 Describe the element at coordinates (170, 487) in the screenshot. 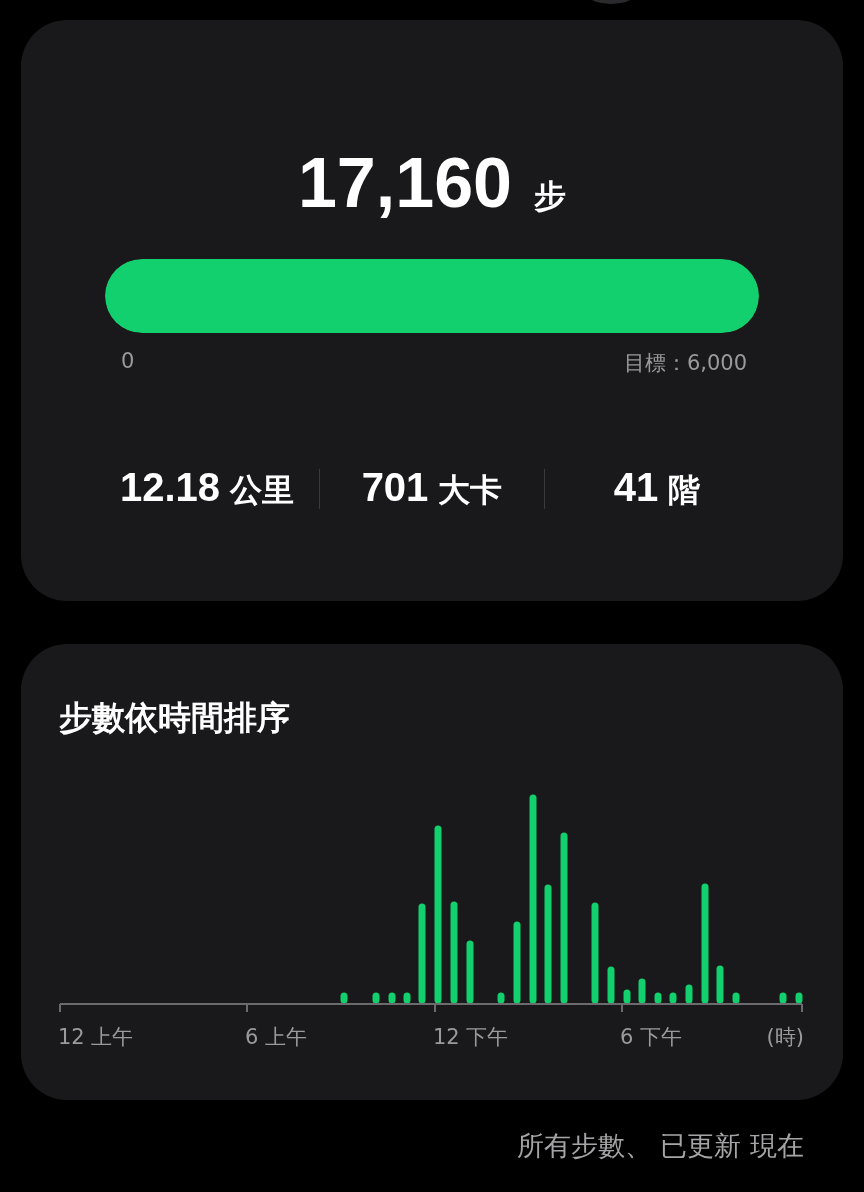

I see `stat-value: 12.18` at that location.